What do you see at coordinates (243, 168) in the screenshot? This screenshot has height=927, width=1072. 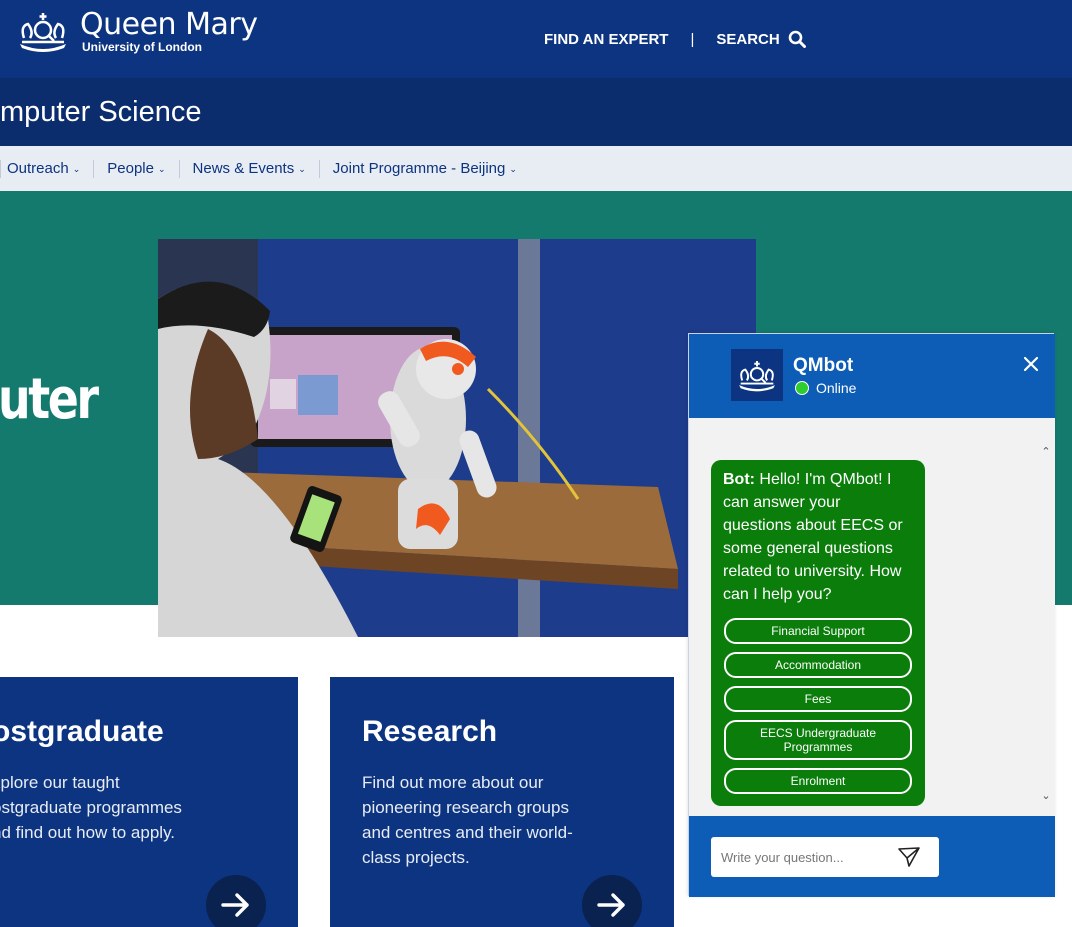 I see `nav-label: News & Events` at bounding box center [243, 168].